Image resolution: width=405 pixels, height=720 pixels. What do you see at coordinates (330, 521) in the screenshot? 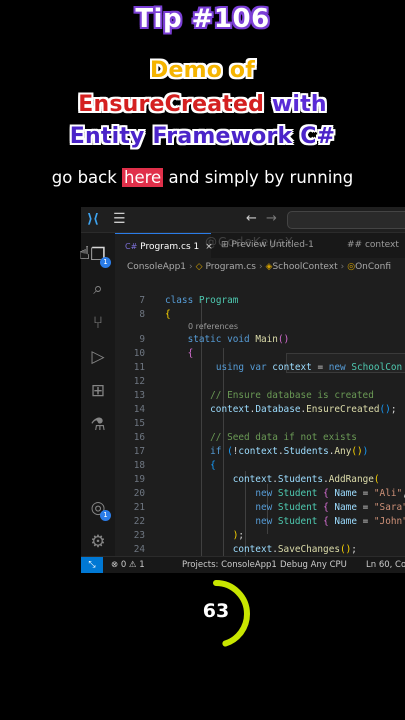
I see `code-line: new Student { Name = "John"` at bounding box center [330, 521].